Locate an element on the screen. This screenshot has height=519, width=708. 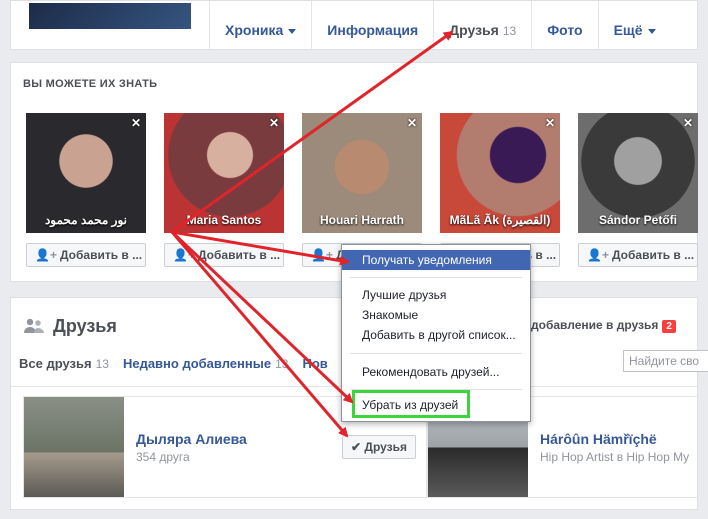
friend-name: Hárôûn Hämřïçhë is located at coordinates (598, 439).